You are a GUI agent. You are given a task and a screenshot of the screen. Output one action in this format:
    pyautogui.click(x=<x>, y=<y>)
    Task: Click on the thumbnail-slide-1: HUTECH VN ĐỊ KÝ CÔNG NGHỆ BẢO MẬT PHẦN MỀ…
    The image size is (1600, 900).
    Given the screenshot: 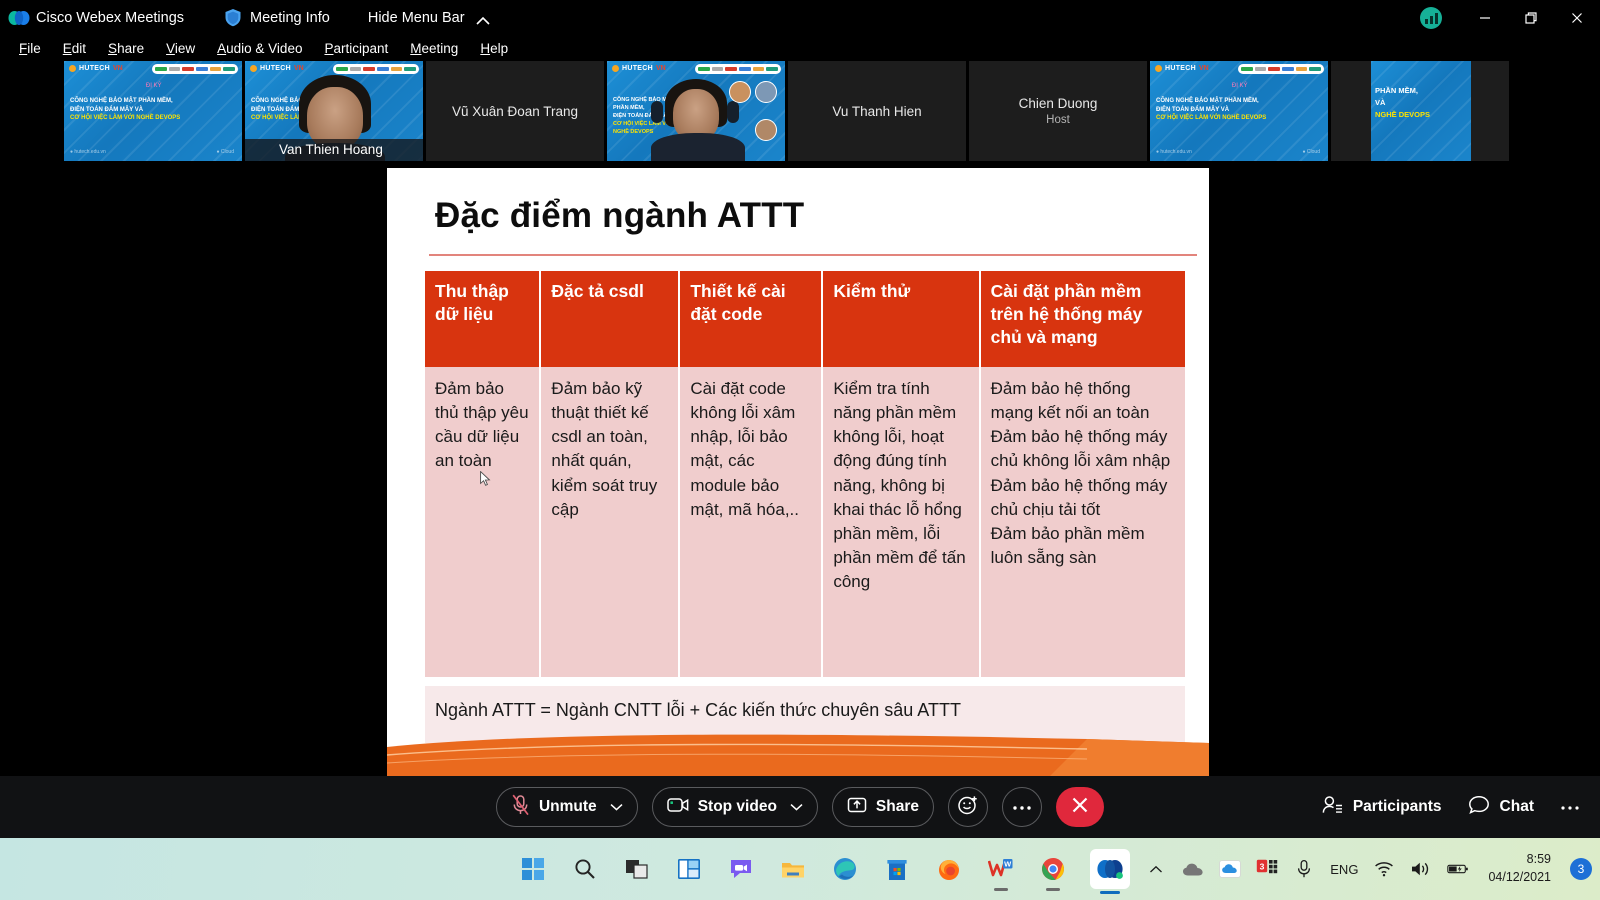 What is the action you would take?
    pyautogui.click(x=153, y=111)
    